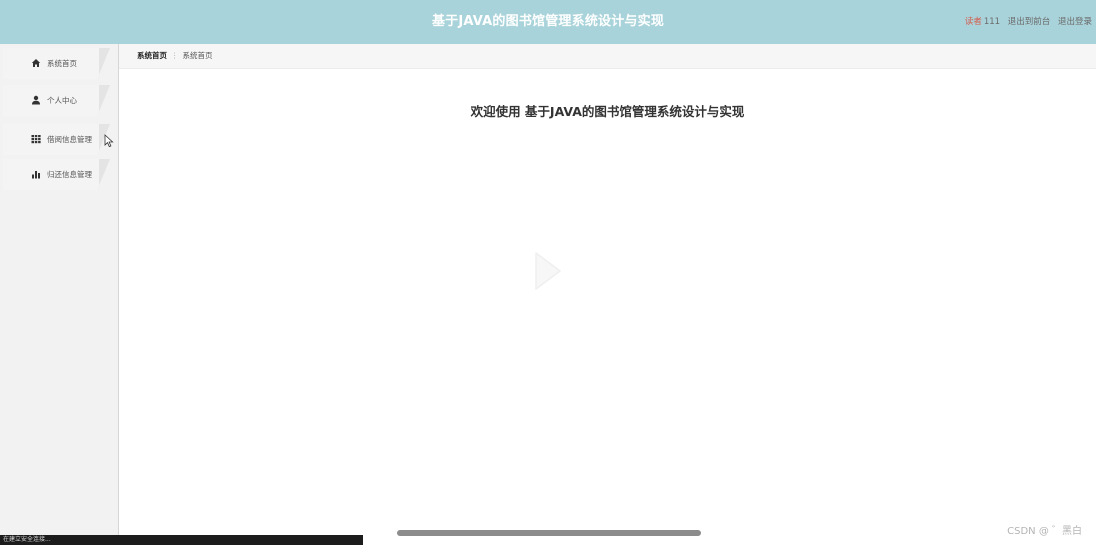 The width and height of the screenshot is (1096, 545). I want to click on breadcrumb-bar: 系统首页 ⋮ 系统首页, so click(607, 56).